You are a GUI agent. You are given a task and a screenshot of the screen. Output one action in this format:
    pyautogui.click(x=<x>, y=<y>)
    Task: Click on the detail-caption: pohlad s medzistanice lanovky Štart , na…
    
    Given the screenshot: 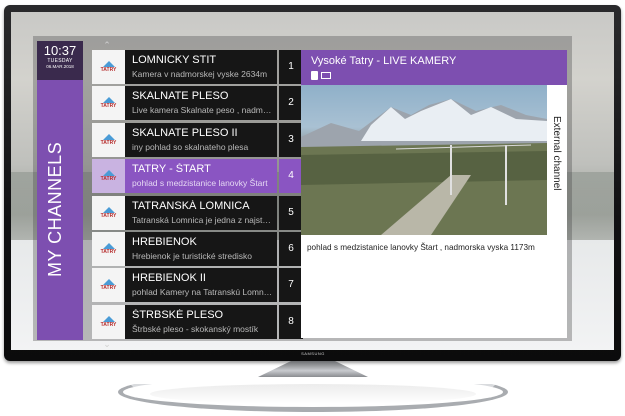 What is the action you would take?
    pyautogui.click(x=421, y=247)
    